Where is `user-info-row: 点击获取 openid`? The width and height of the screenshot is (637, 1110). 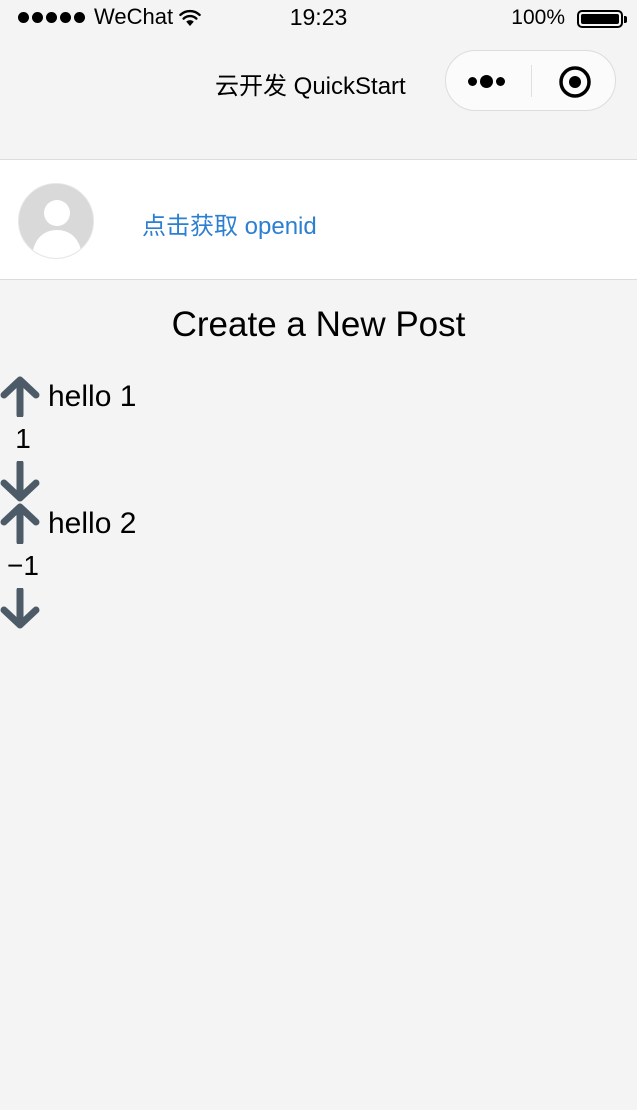
user-info-row: 点击获取 openid is located at coordinates (318, 219).